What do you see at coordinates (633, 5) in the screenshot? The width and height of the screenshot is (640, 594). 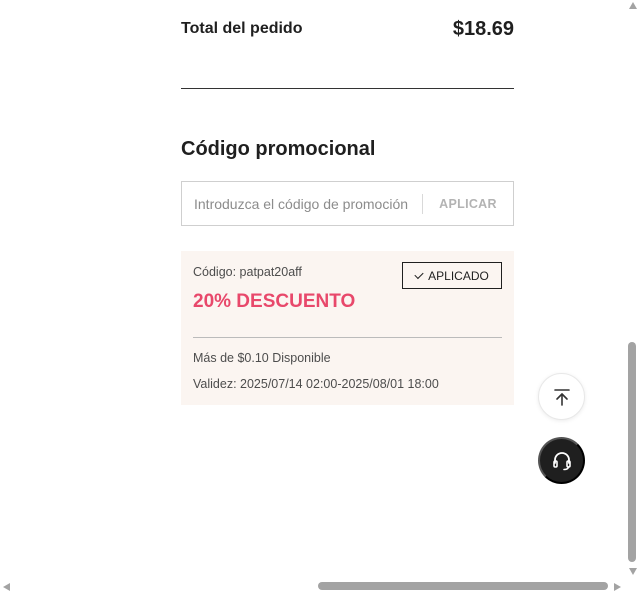 I see `scroll-up-arrow` at bounding box center [633, 5].